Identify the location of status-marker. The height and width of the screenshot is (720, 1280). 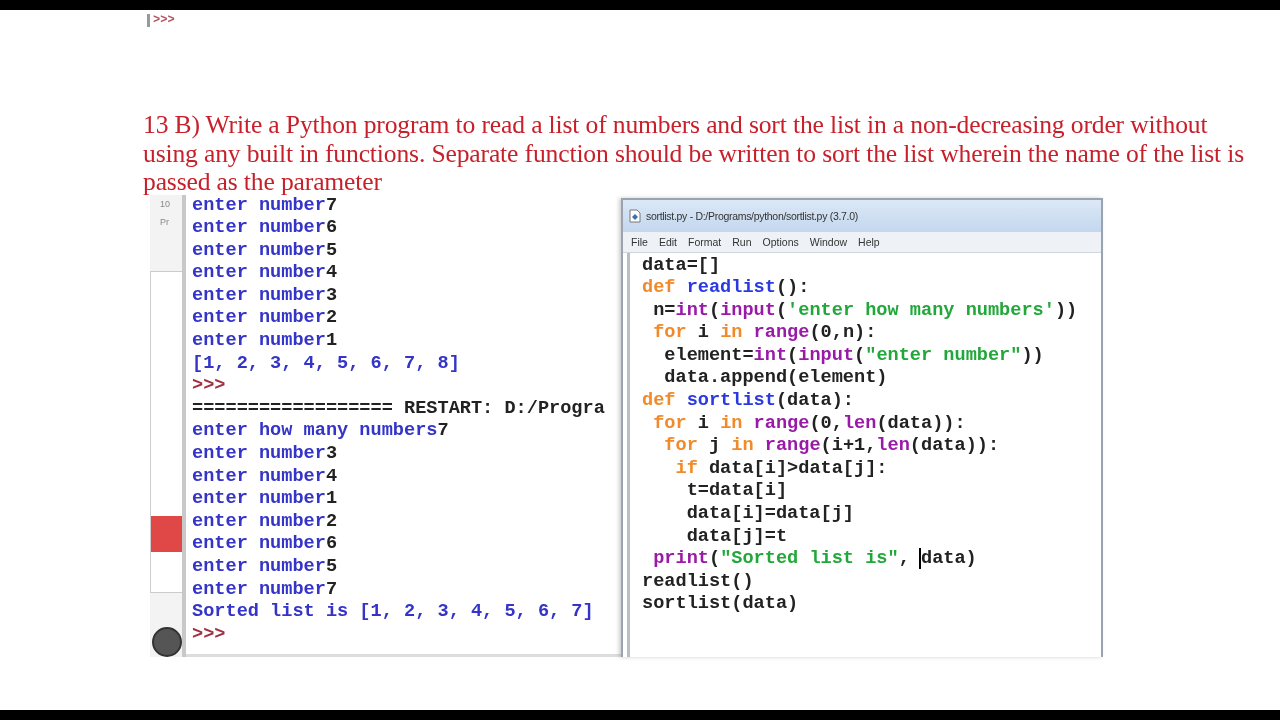
(166, 533).